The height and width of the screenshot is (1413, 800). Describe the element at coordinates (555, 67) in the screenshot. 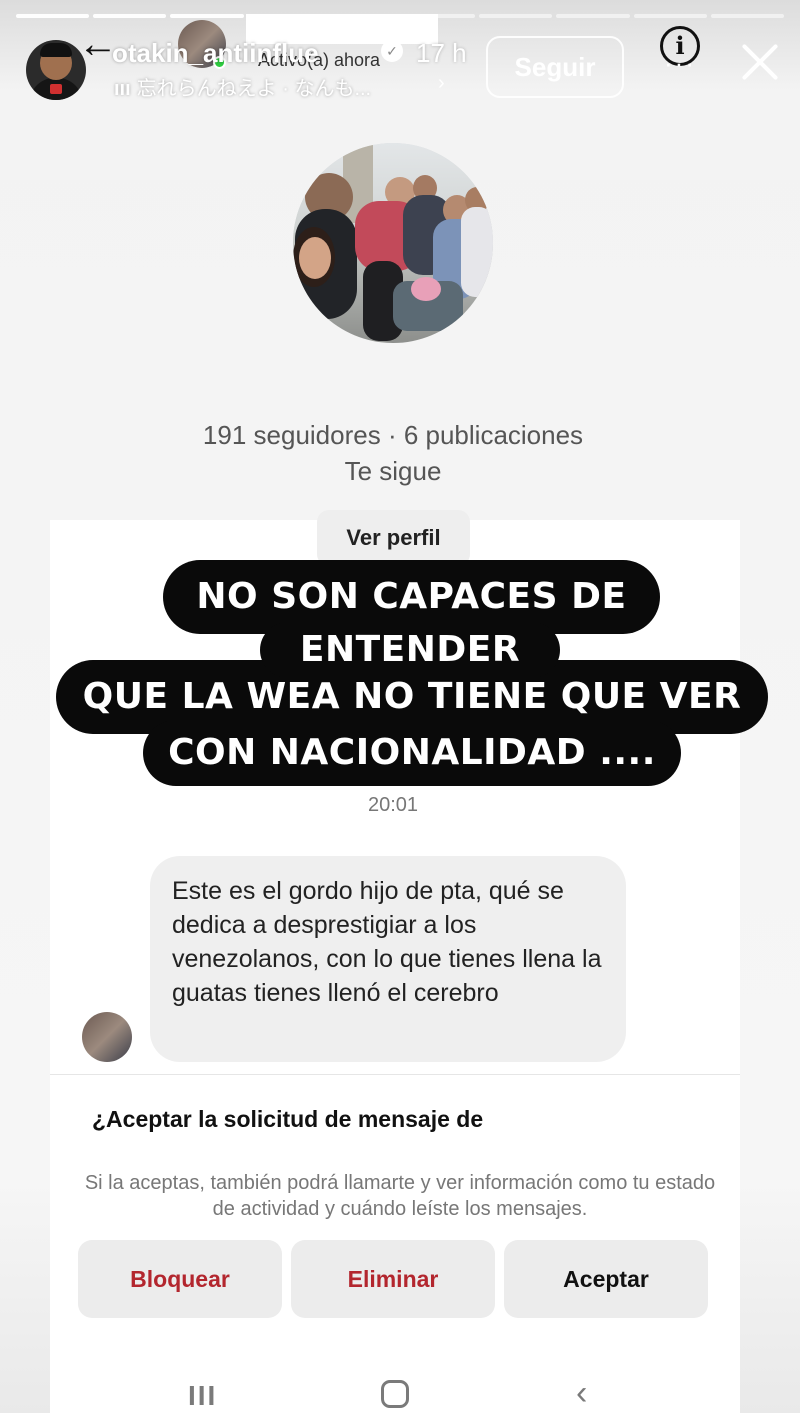

I see `follow-button: Seguir` at that location.